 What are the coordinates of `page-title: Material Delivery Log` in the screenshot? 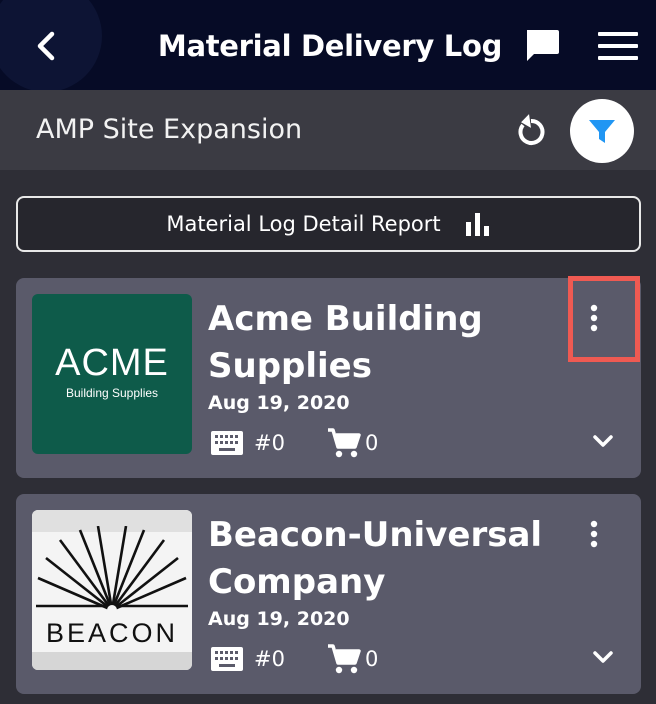 It's located at (330, 46).